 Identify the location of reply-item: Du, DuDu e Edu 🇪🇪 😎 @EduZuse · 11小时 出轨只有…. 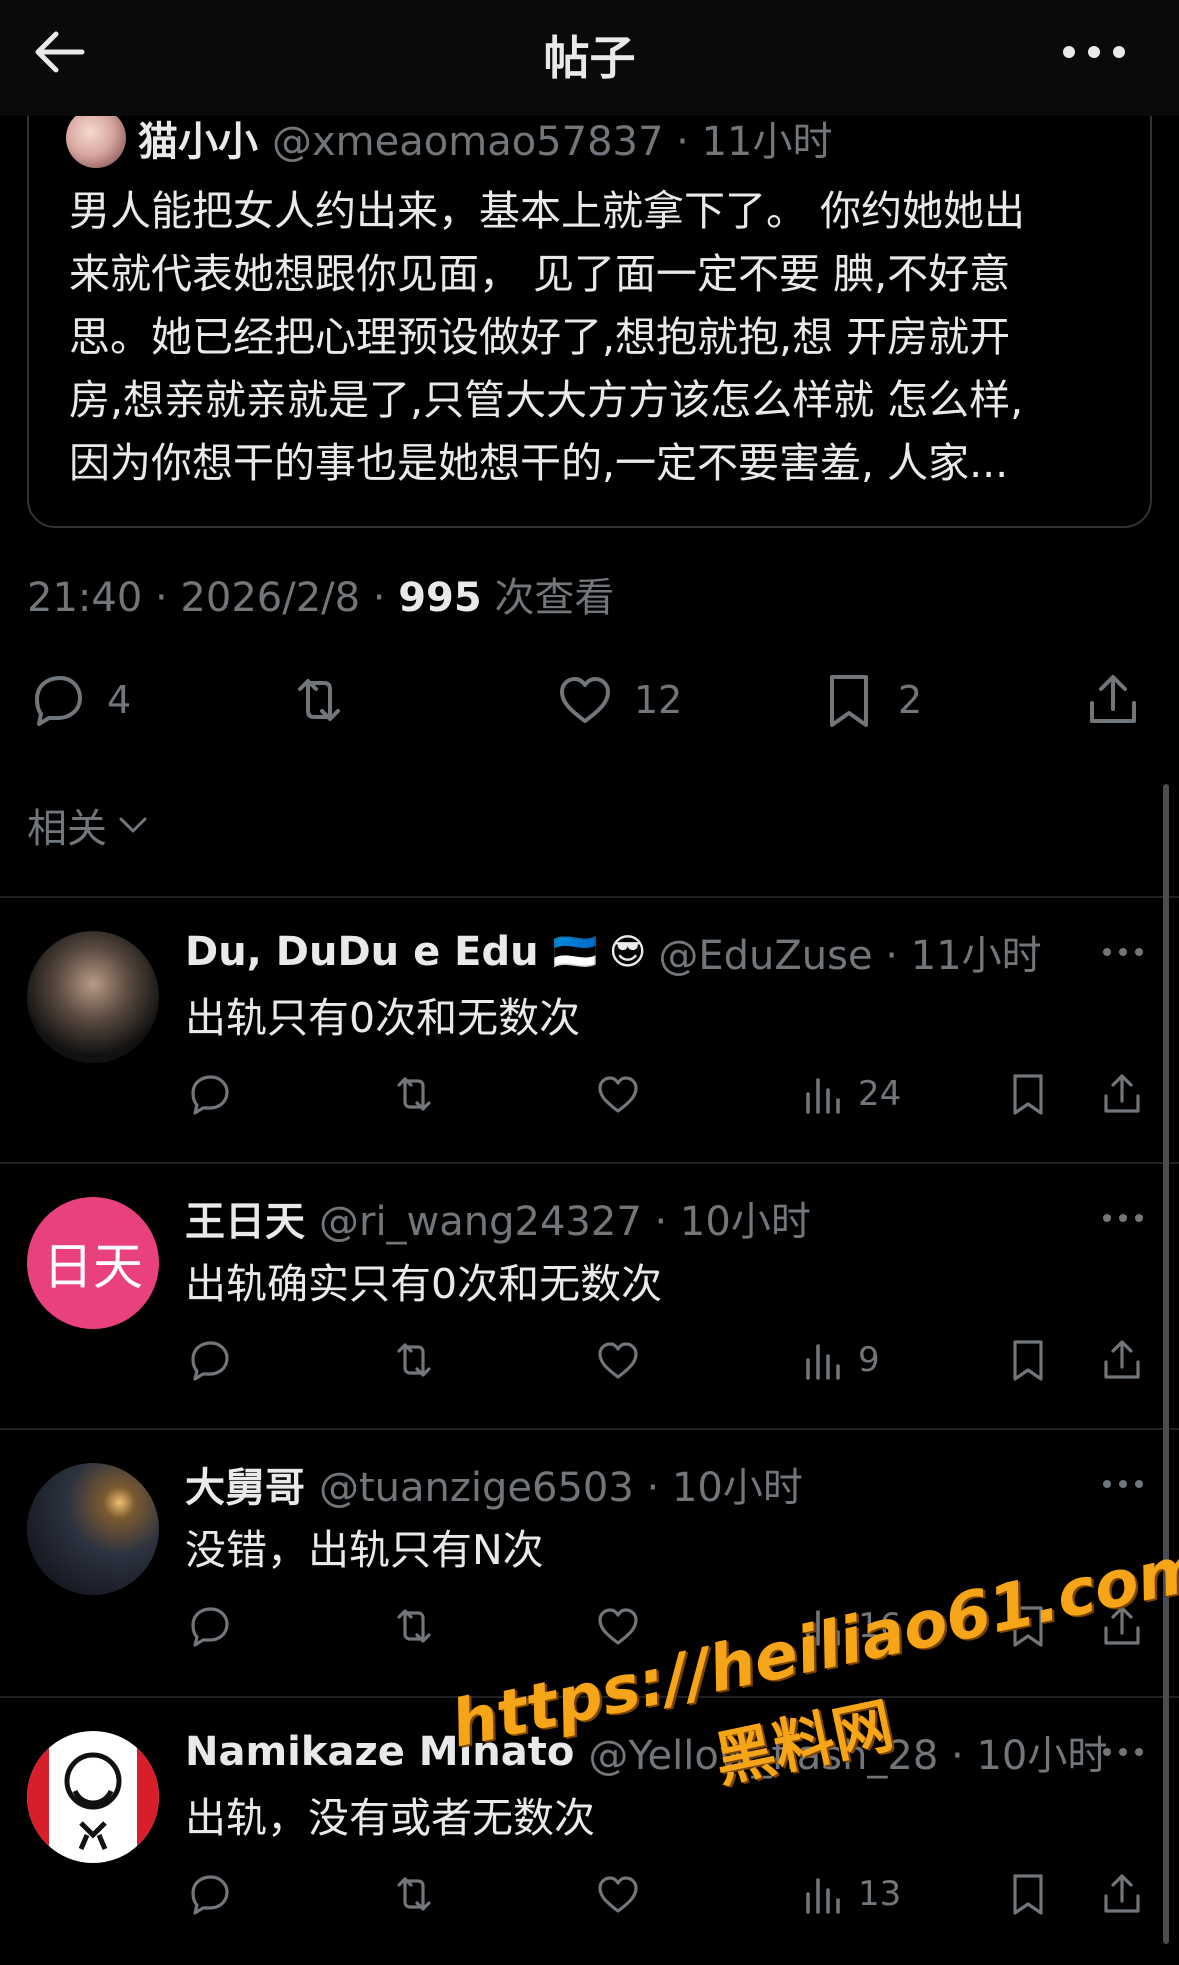
(589, 1029).